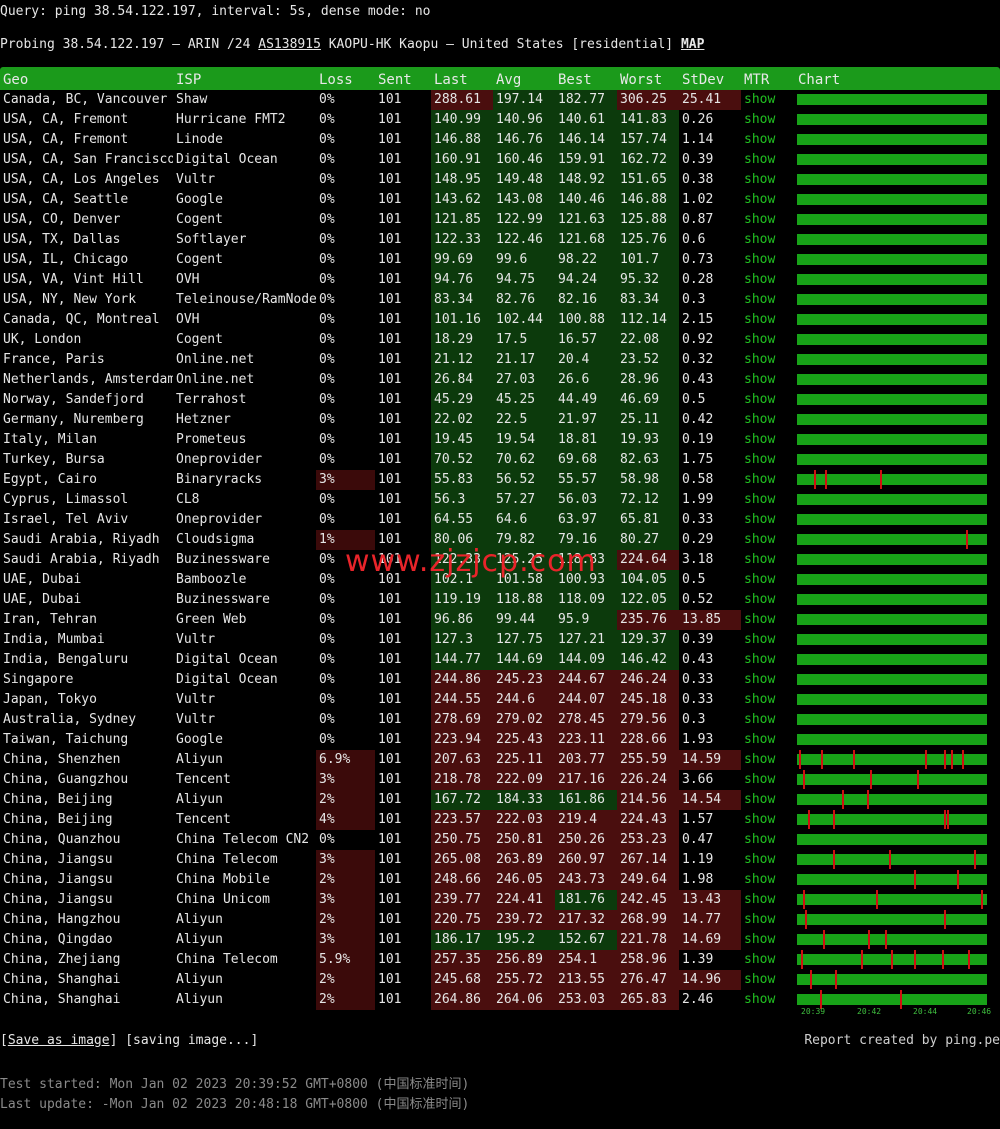  Describe the element at coordinates (524, 600) in the screenshot. I see `cell-avg: 118.88` at that location.